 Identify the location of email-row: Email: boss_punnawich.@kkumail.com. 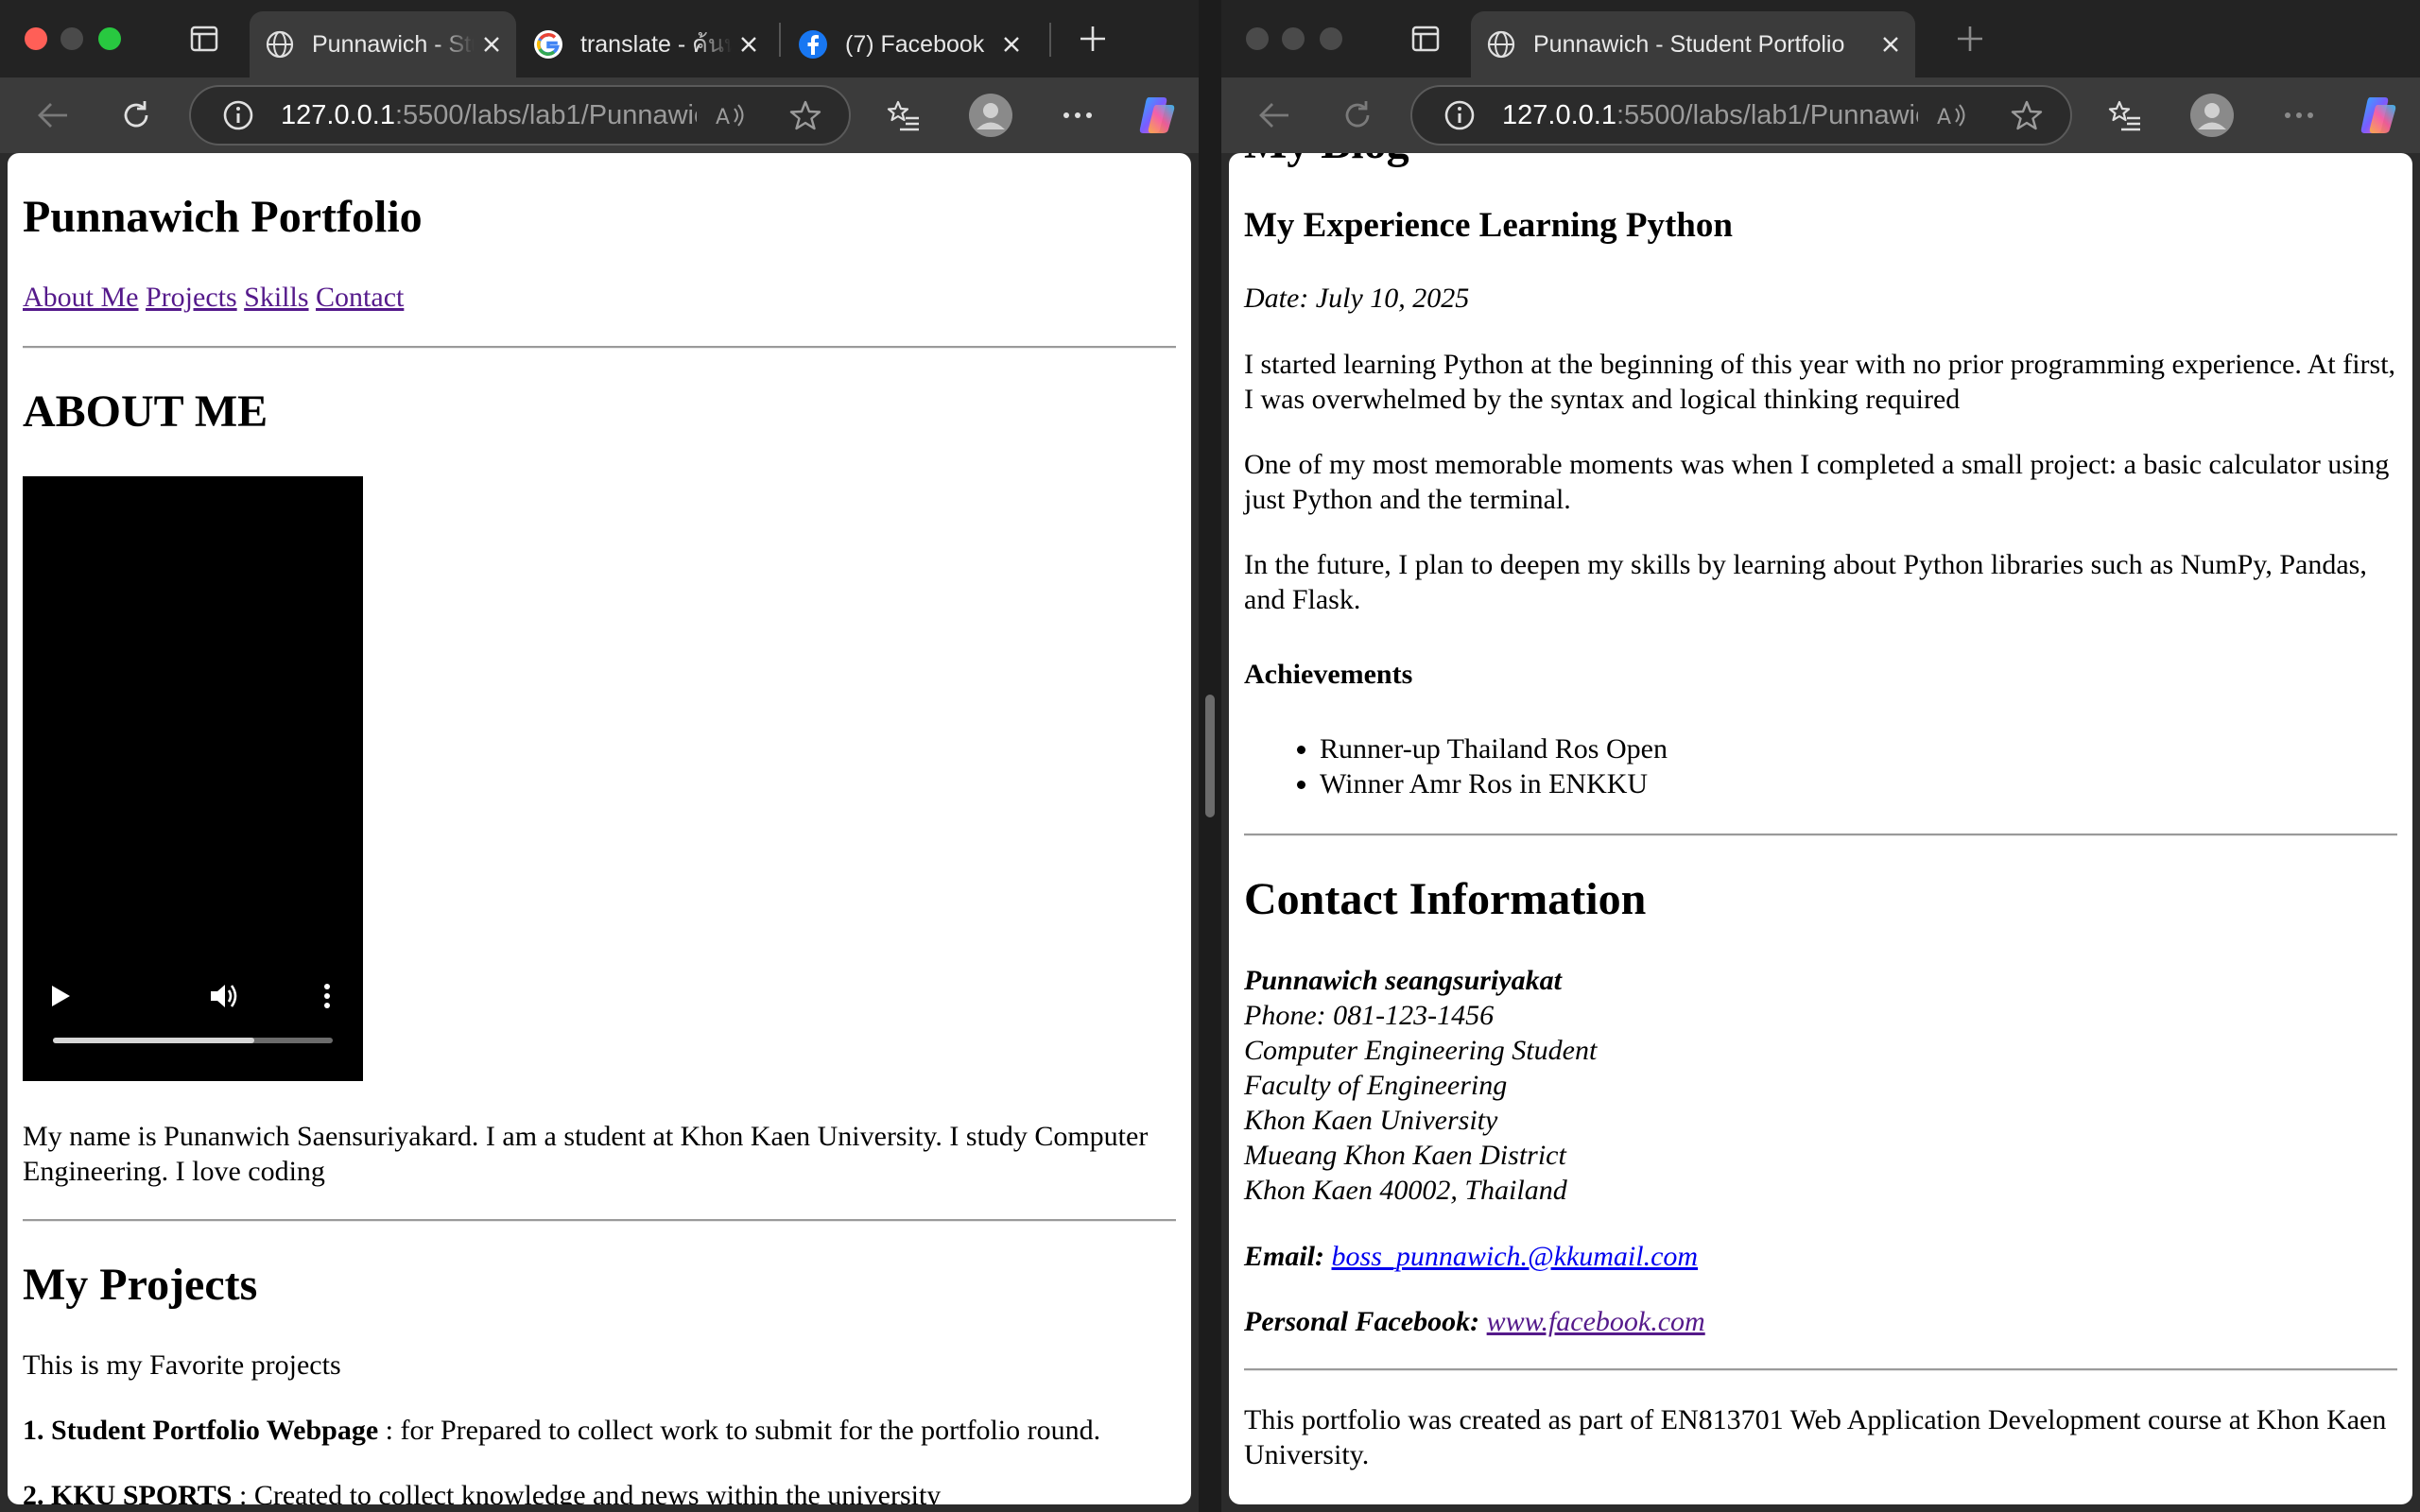
(1821, 1256).